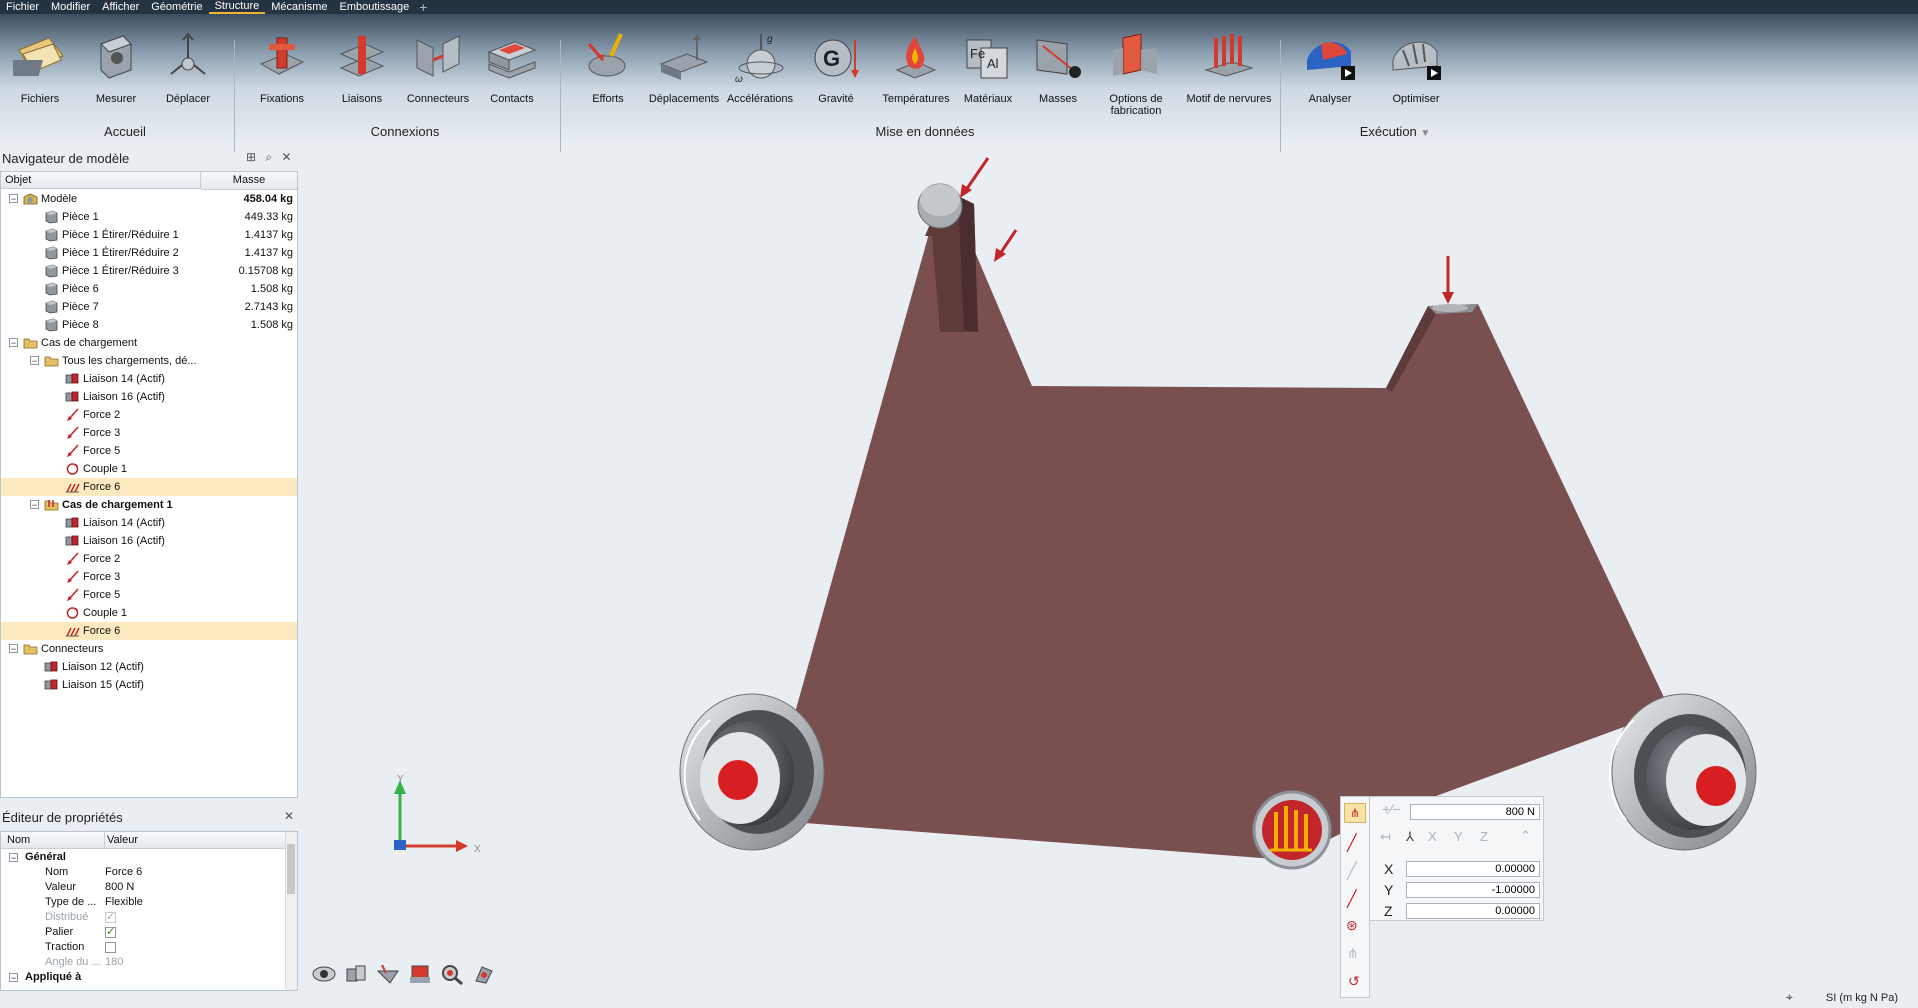 The image size is (1918, 1008). Describe the element at coordinates (149, 559) in the screenshot. I see `tree-row: Force 2` at that location.